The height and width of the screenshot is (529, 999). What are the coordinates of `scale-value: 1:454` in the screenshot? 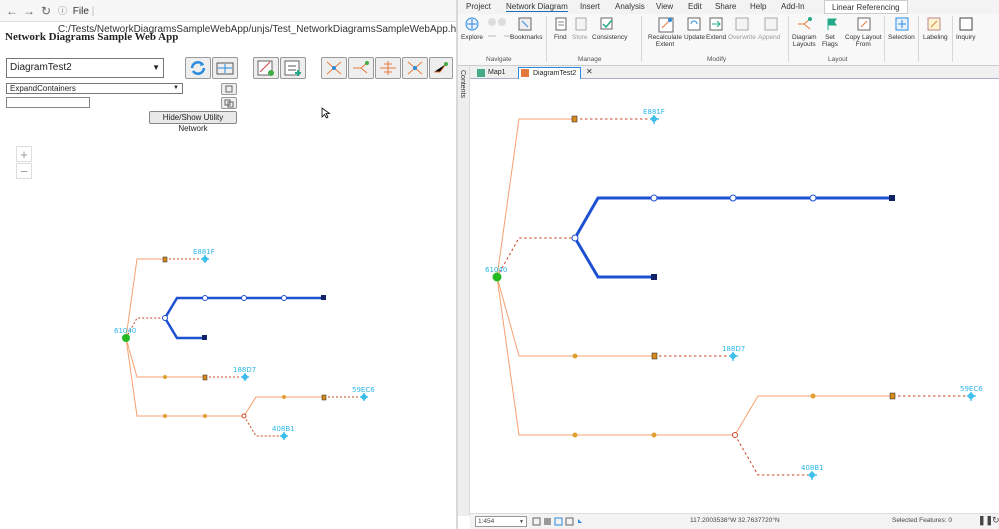 It's located at (486, 521).